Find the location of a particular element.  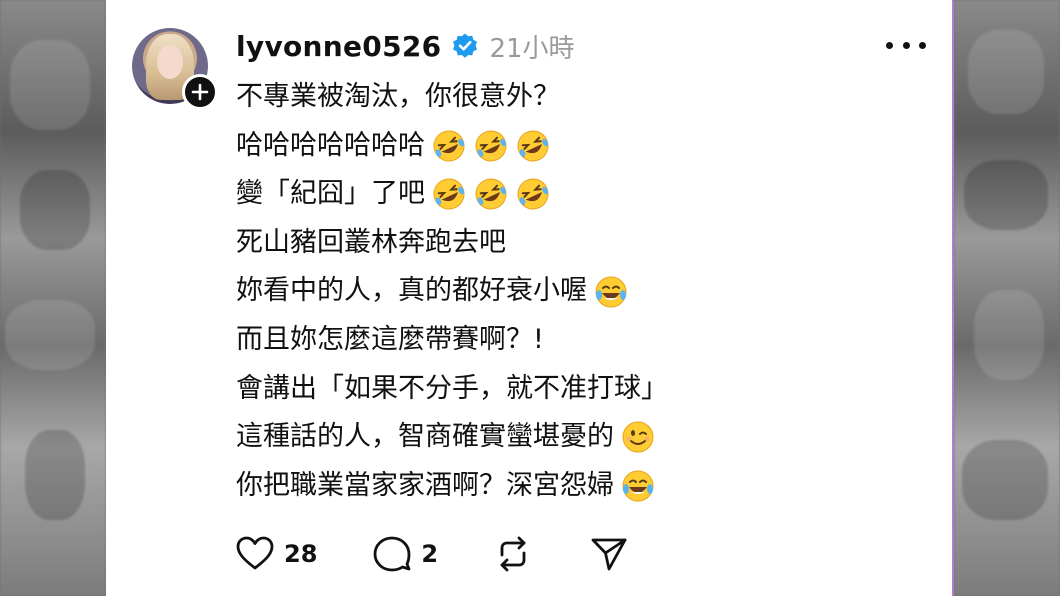

follow-button is located at coordinates (200, 92).